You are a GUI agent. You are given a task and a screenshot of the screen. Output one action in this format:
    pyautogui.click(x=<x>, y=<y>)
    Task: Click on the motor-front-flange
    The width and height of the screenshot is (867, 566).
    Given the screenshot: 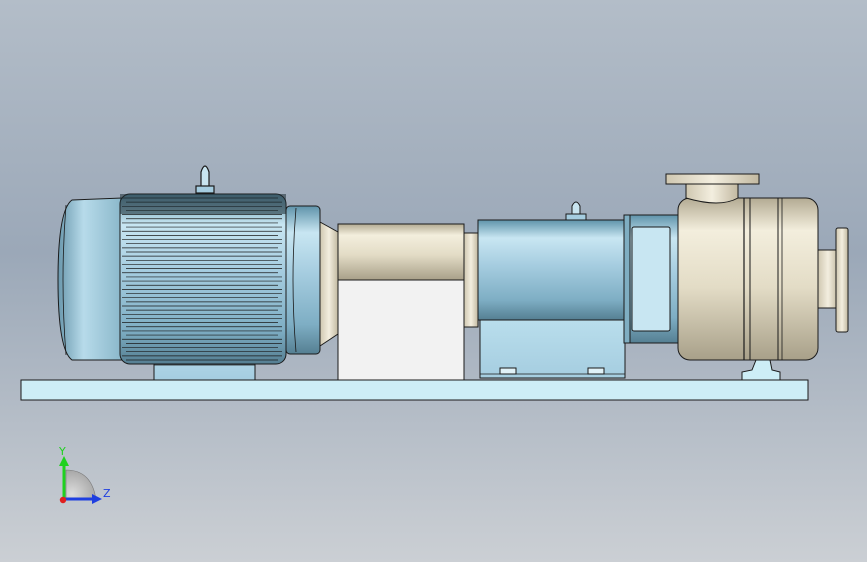 What is the action you would take?
    pyautogui.click(x=303, y=280)
    